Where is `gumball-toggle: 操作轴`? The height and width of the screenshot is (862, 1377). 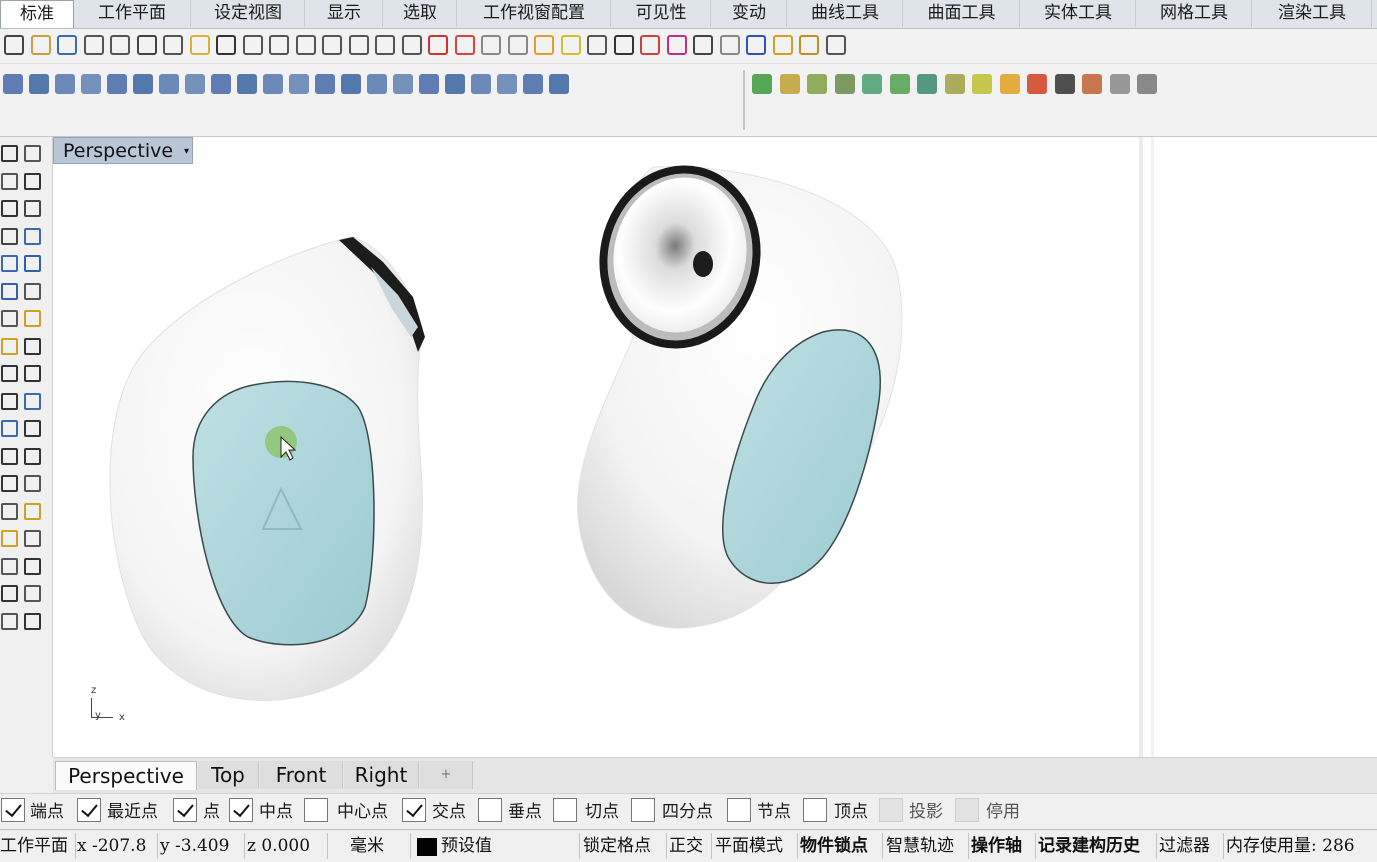
gumball-toggle: 操作轴 is located at coordinates (1003, 846).